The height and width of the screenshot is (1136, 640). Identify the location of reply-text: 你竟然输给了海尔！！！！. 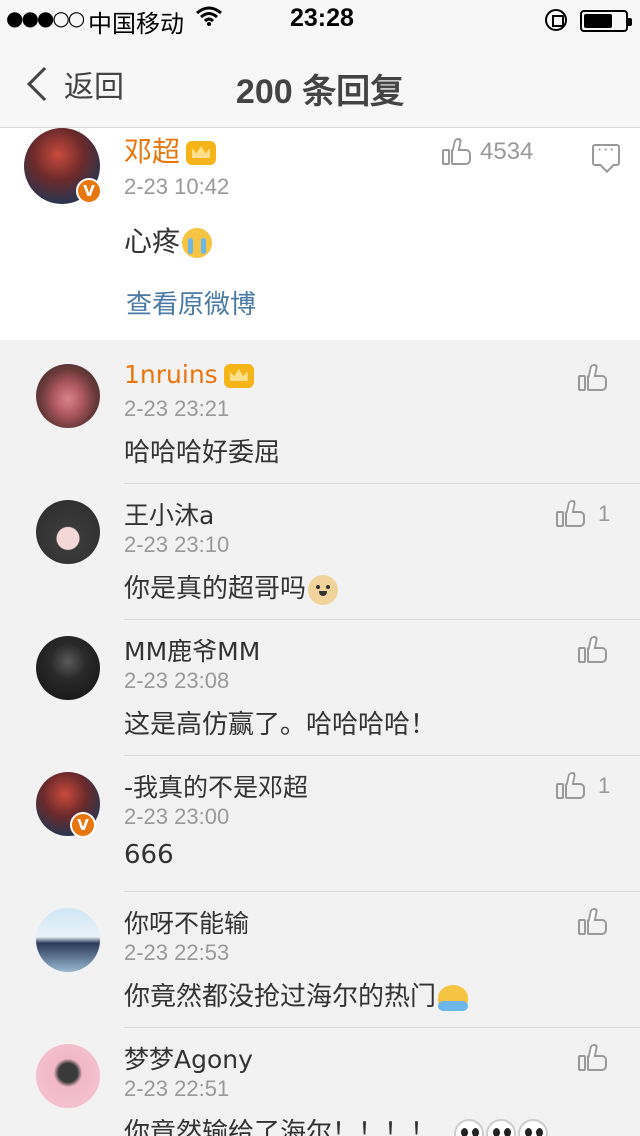
(336, 1124).